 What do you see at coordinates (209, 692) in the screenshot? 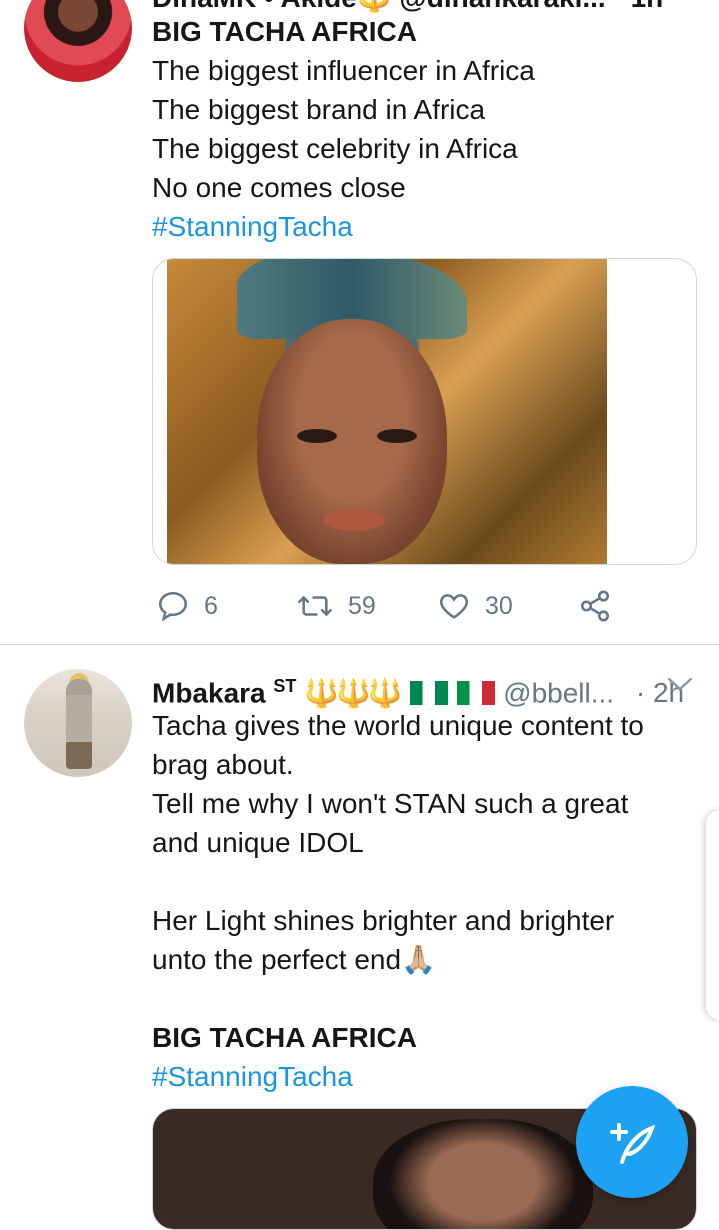
I see `display-name: Mbakara` at bounding box center [209, 692].